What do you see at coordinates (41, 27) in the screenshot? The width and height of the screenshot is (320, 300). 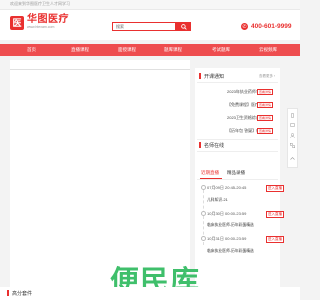 I see `logo-url: www.htexam.com` at bounding box center [41, 27].